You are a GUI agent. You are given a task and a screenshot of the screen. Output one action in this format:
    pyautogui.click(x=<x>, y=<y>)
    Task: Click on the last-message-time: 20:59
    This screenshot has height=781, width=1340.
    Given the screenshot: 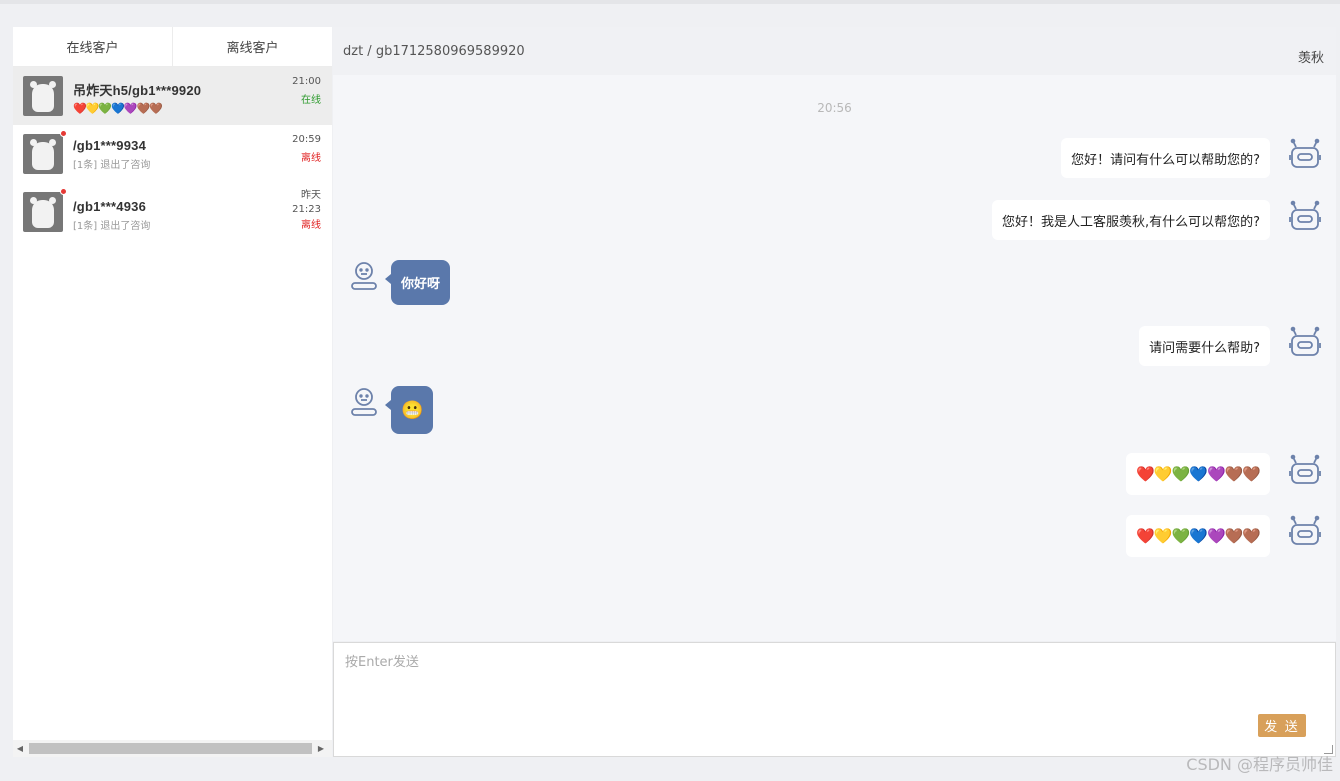 What is the action you would take?
    pyautogui.click(x=306, y=139)
    